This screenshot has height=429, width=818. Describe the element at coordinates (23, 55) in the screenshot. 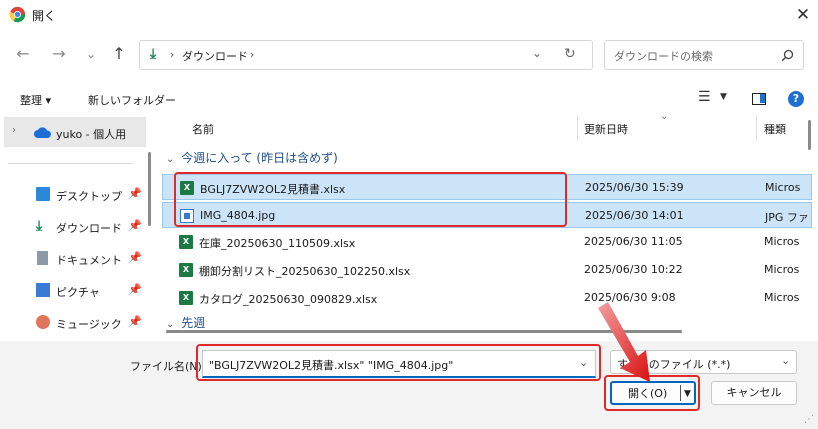

I see `back-button: ←` at that location.